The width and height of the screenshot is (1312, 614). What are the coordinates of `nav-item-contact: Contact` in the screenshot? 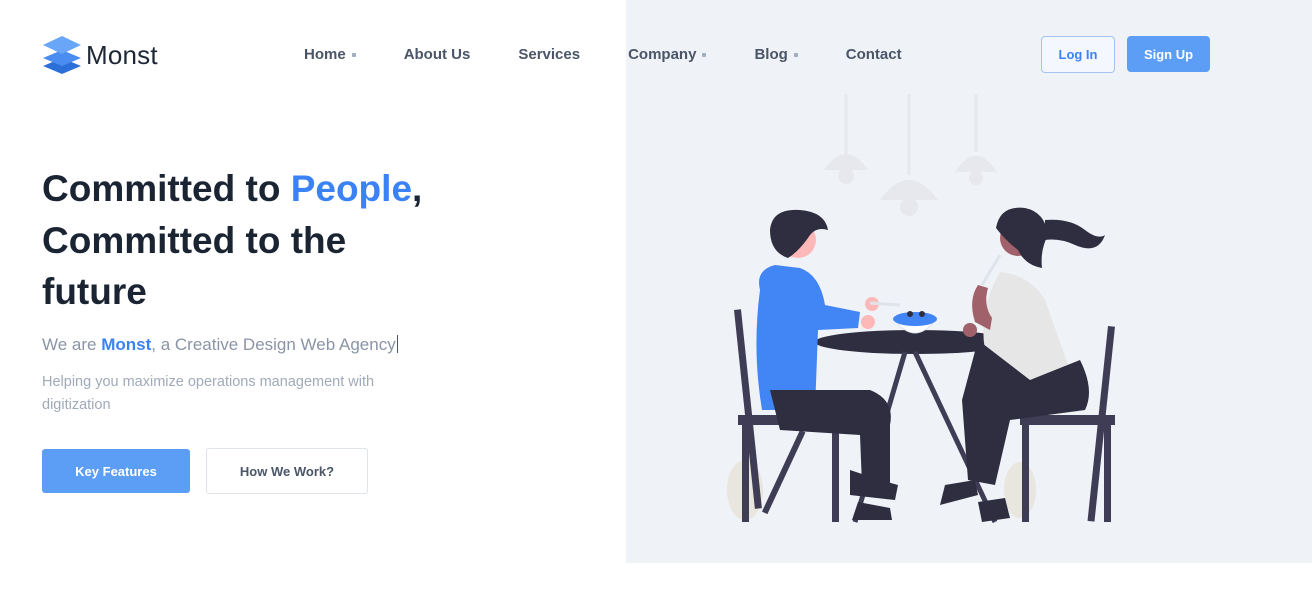 It's located at (874, 54).